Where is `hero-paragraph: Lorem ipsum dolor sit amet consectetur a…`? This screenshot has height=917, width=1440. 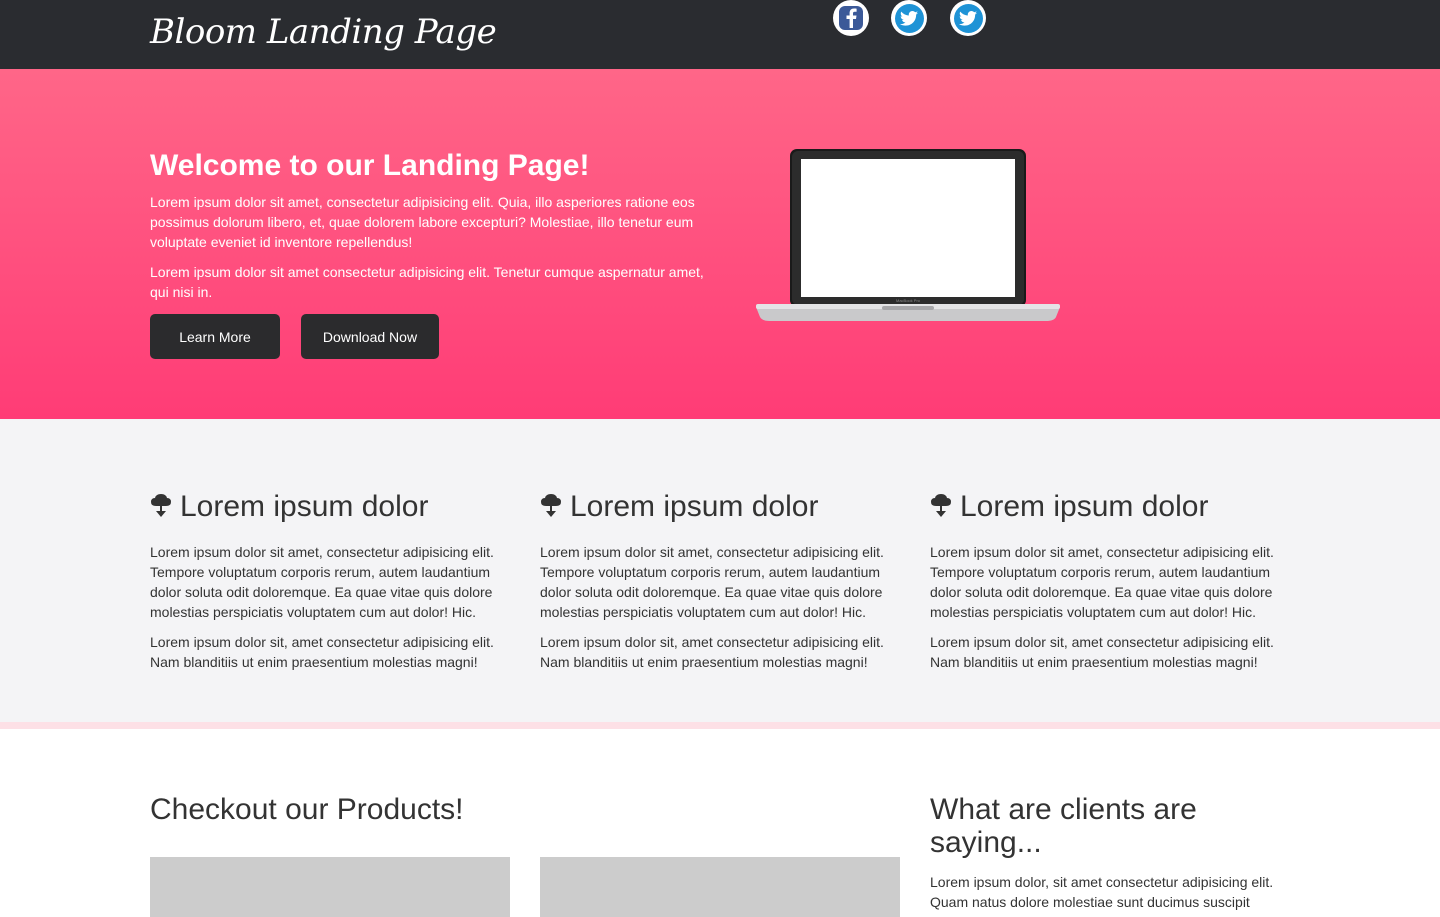
hero-paragraph: Lorem ipsum dolor sit amet consectetur a… is located at coordinates (427, 282).